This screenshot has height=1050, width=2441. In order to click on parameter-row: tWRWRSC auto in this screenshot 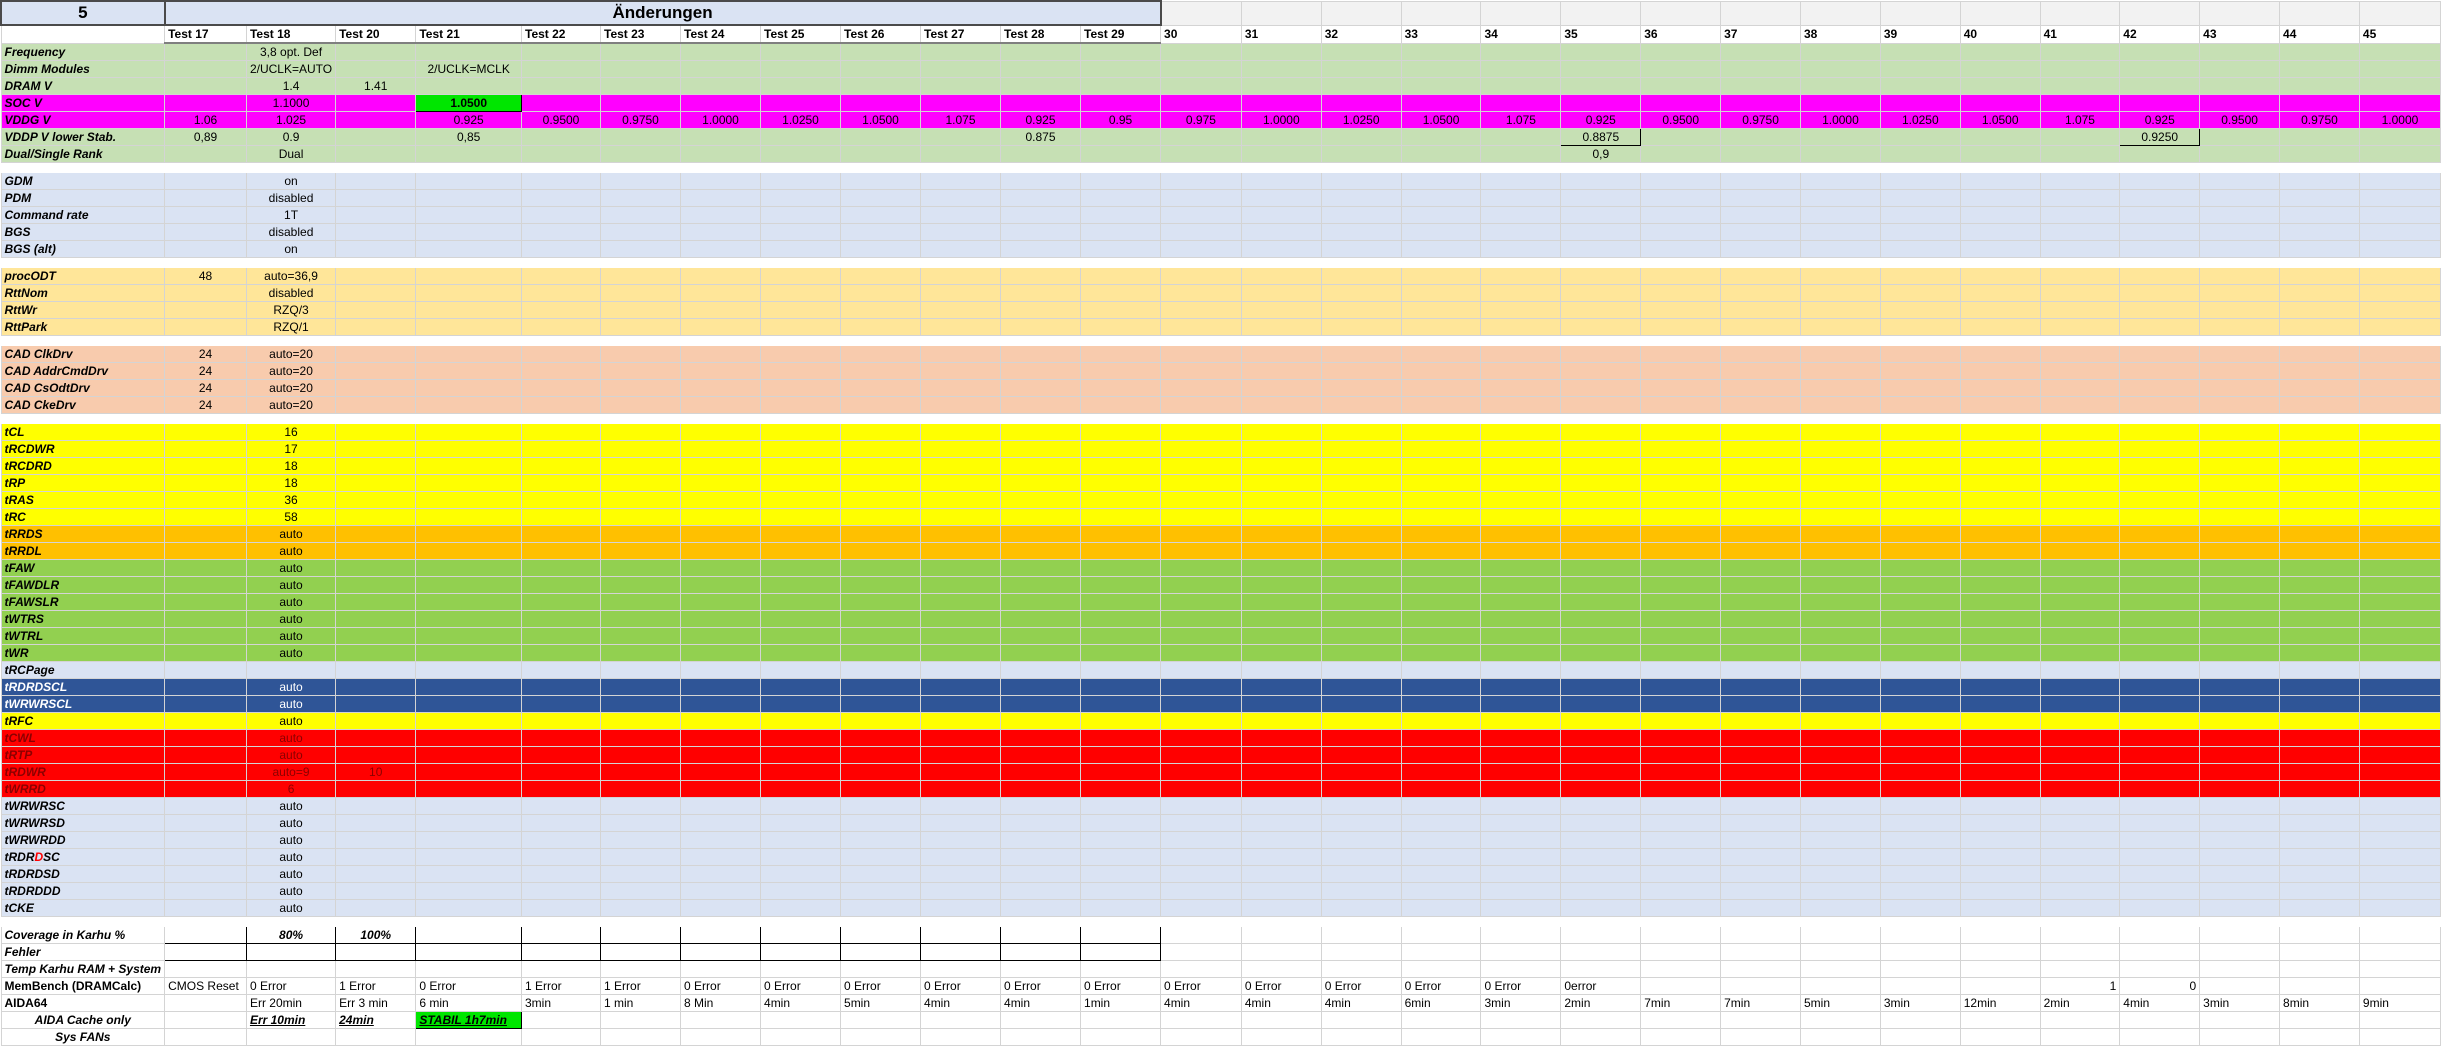, I will do `click(1220, 806)`.